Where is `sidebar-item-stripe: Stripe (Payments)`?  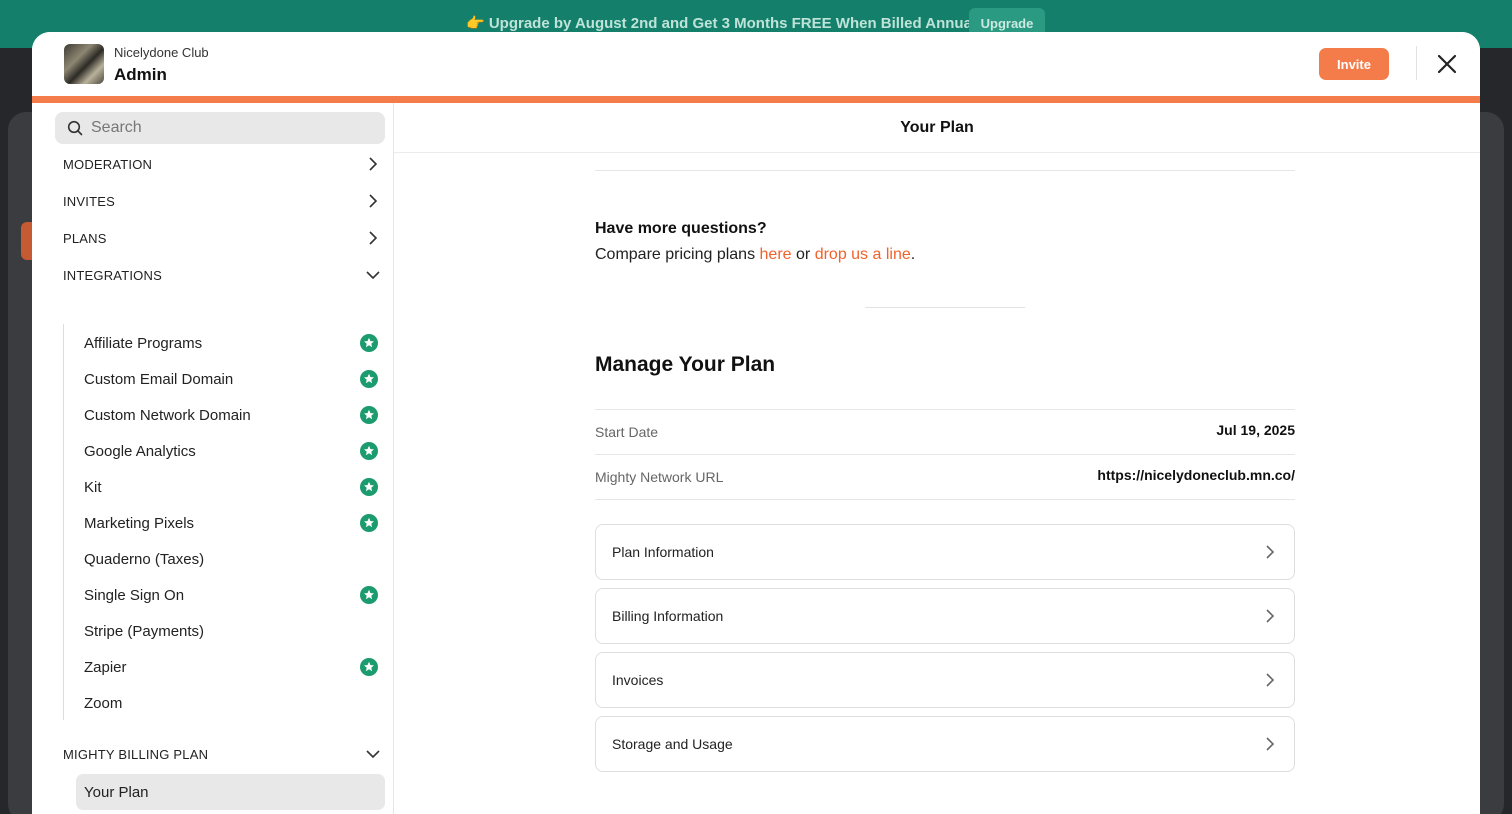
sidebar-item-stripe: Stripe (Payments) is located at coordinates (234, 631).